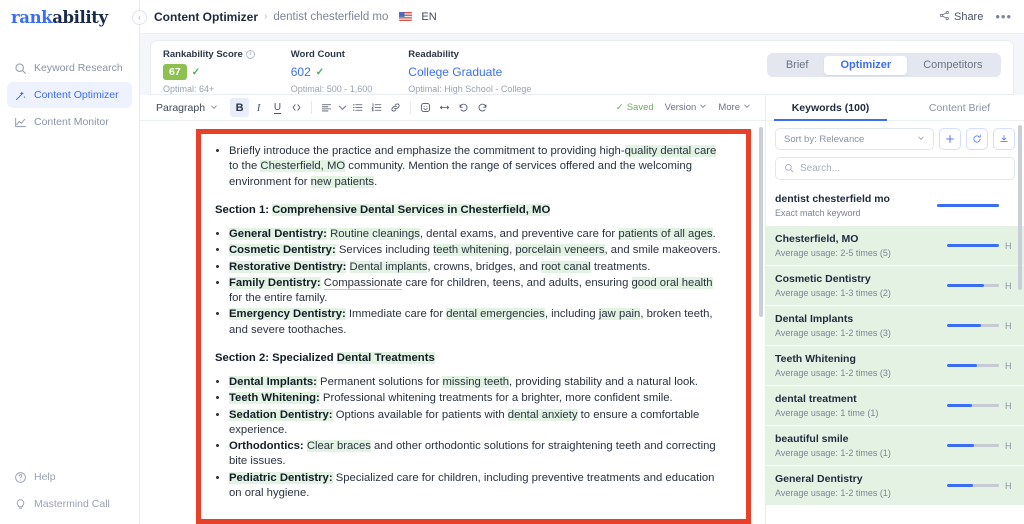  What do you see at coordinates (433, 54) in the screenshot?
I see `stat-label-text: Readability` at bounding box center [433, 54].